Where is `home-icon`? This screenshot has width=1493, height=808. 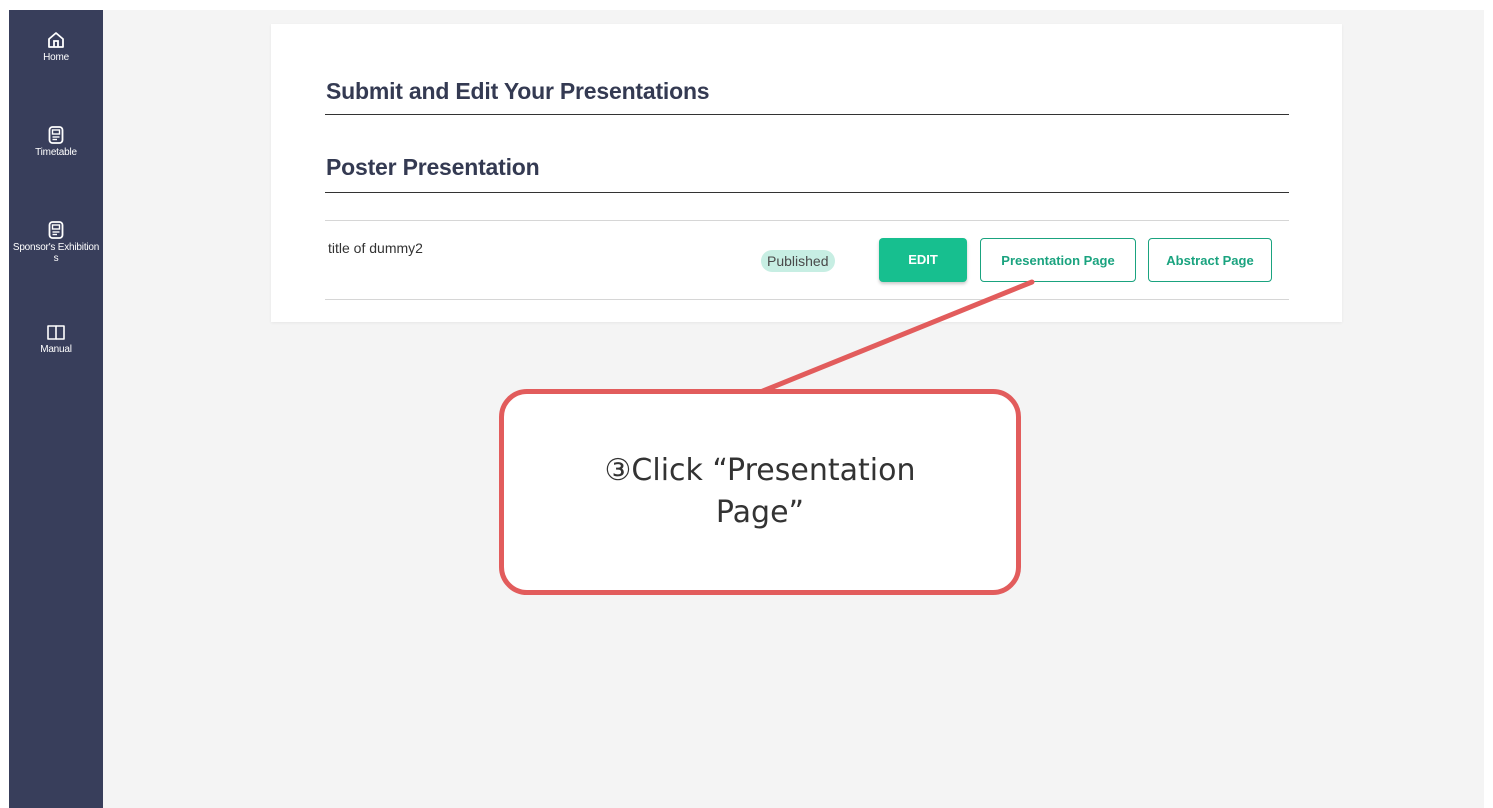
home-icon is located at coordinates (56, 40).